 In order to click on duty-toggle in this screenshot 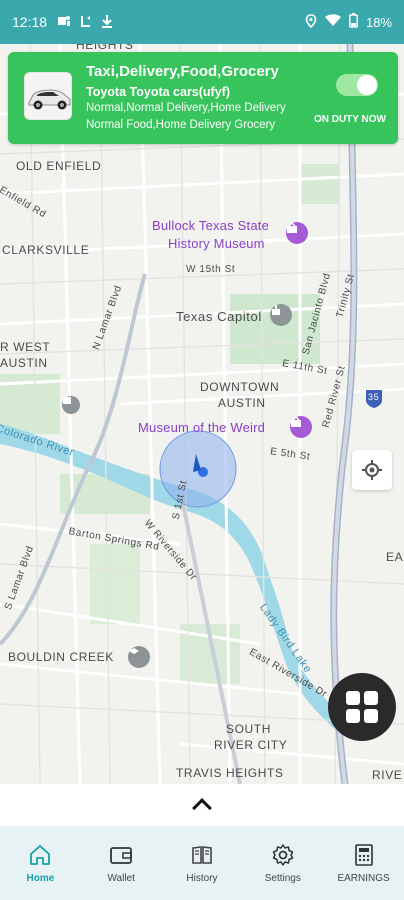, I will do `click(357, 85)`.